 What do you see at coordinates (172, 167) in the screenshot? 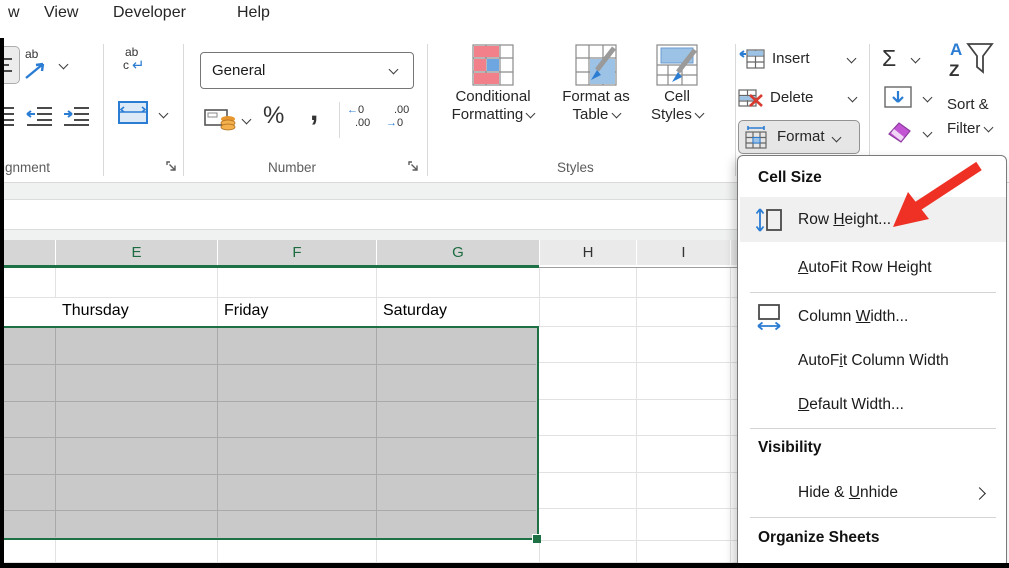
I see `alignment-dialog-launcher-icon` at bounding box center [172, 167].